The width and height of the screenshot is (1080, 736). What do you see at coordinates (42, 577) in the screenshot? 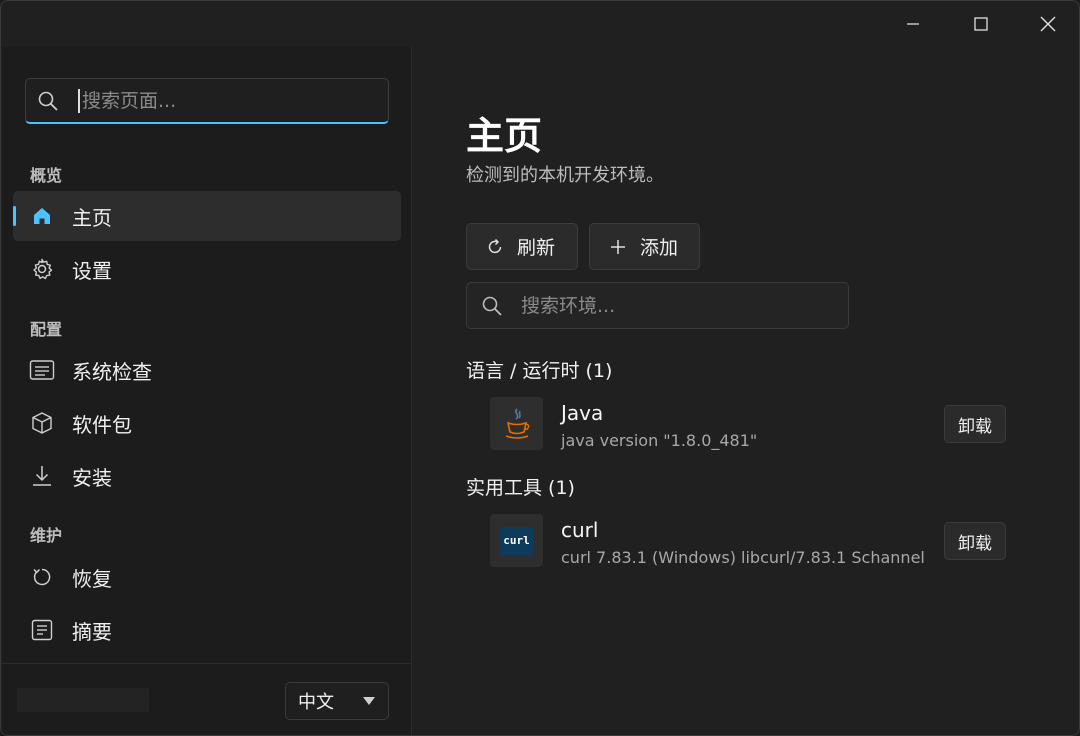
I see `restore-icon` at bounding box center [42, 577].